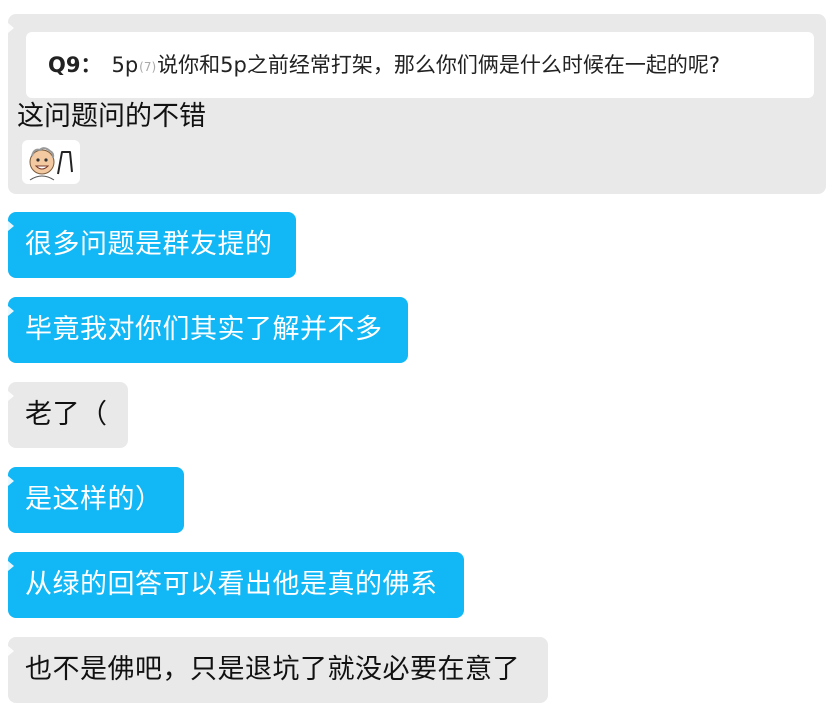 Image resolution: width=832 pixels, height=710 pixels. What do you see at coordinates (204, 329) in the screenshot?
I see `message-text: 毕竟我对你们其实了解并不多` at bounding box center [204, 329].